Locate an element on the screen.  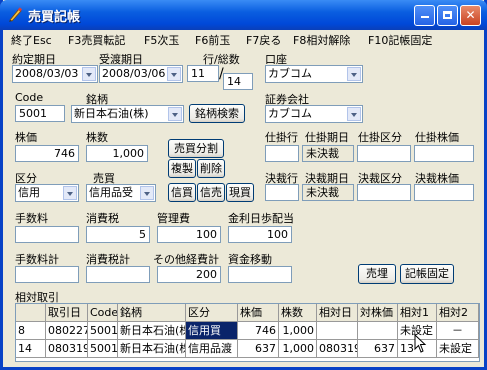
row-cell: 未設定 is located at coordinates (458, 349).